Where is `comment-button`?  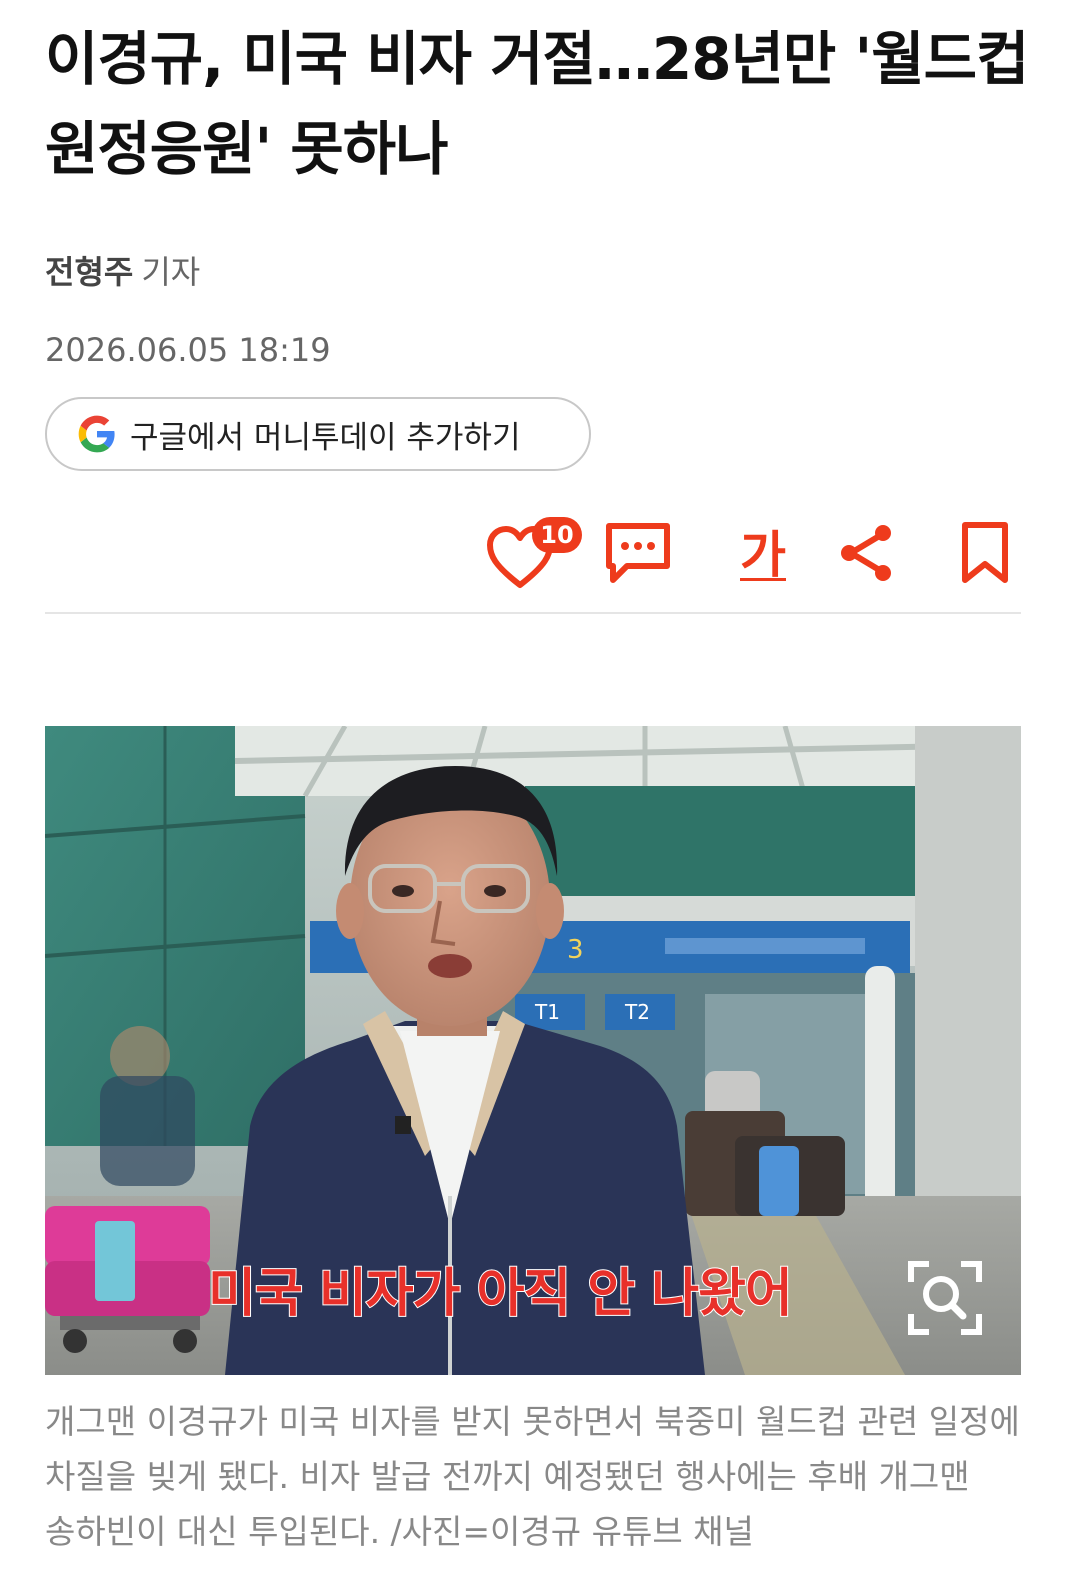 comment-button is located at coordinates (638, 555).